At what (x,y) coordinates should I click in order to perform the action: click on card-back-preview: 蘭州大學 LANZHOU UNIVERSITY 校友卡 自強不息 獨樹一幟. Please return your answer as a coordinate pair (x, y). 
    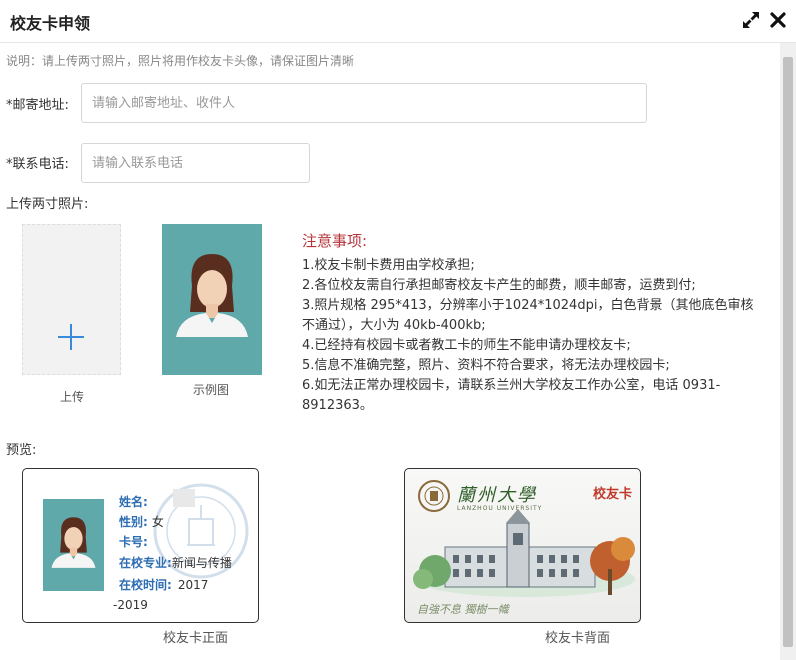
    Looking at the image, I should click on (522, 545).